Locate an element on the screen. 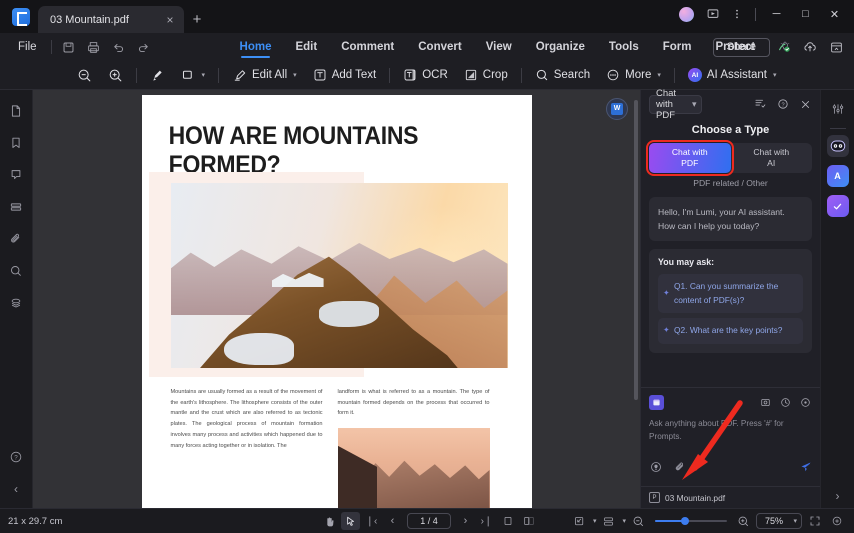 The width and height of the screenshot is (854, 533). edit-all-button: Edit All ▾ is located at coordinates (264, 75).